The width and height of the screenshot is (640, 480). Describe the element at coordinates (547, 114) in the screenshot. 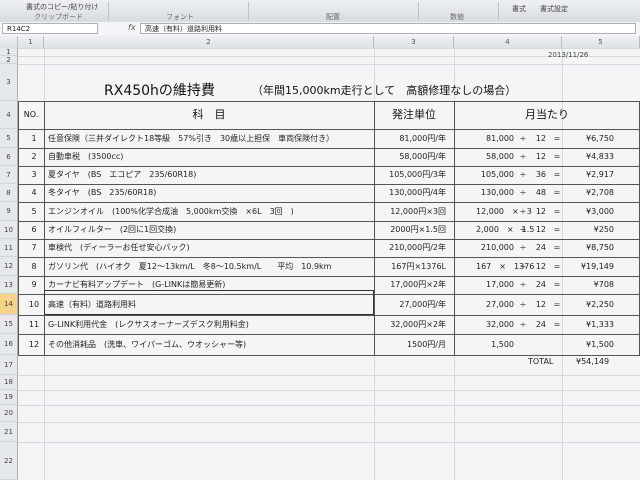

I see `header-monthly: 月当たり` at that location.